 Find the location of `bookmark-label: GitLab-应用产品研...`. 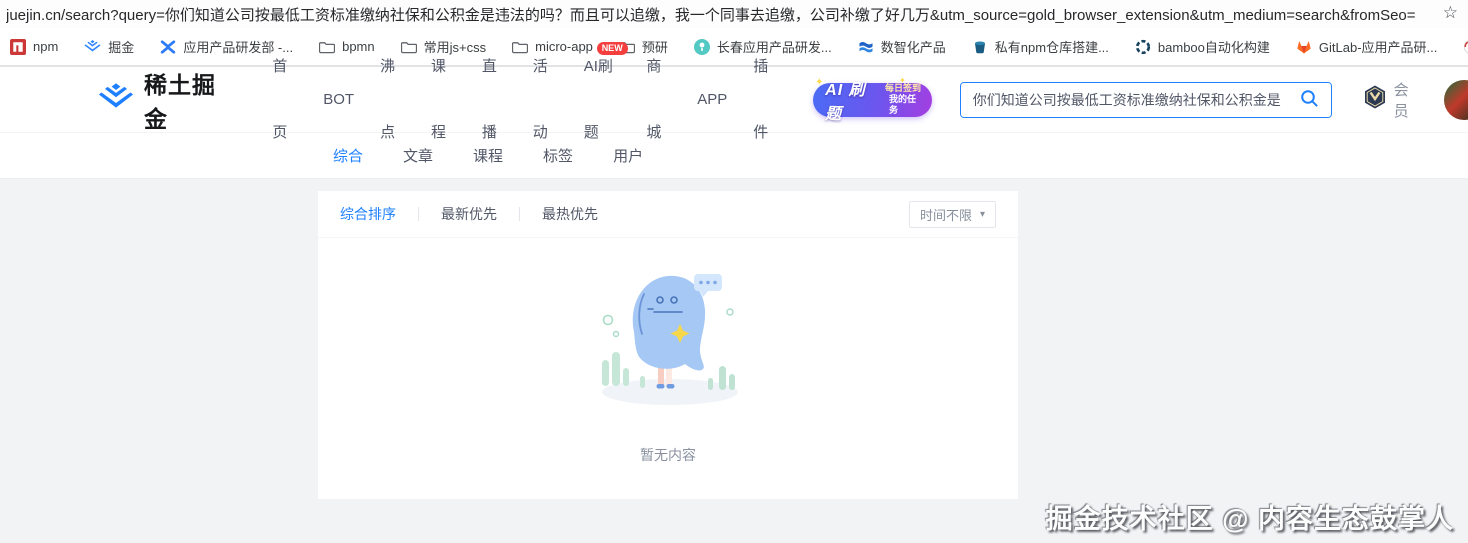

bookmark-label: GitLab-应用产品研... is located at coordinates (1378, 47).